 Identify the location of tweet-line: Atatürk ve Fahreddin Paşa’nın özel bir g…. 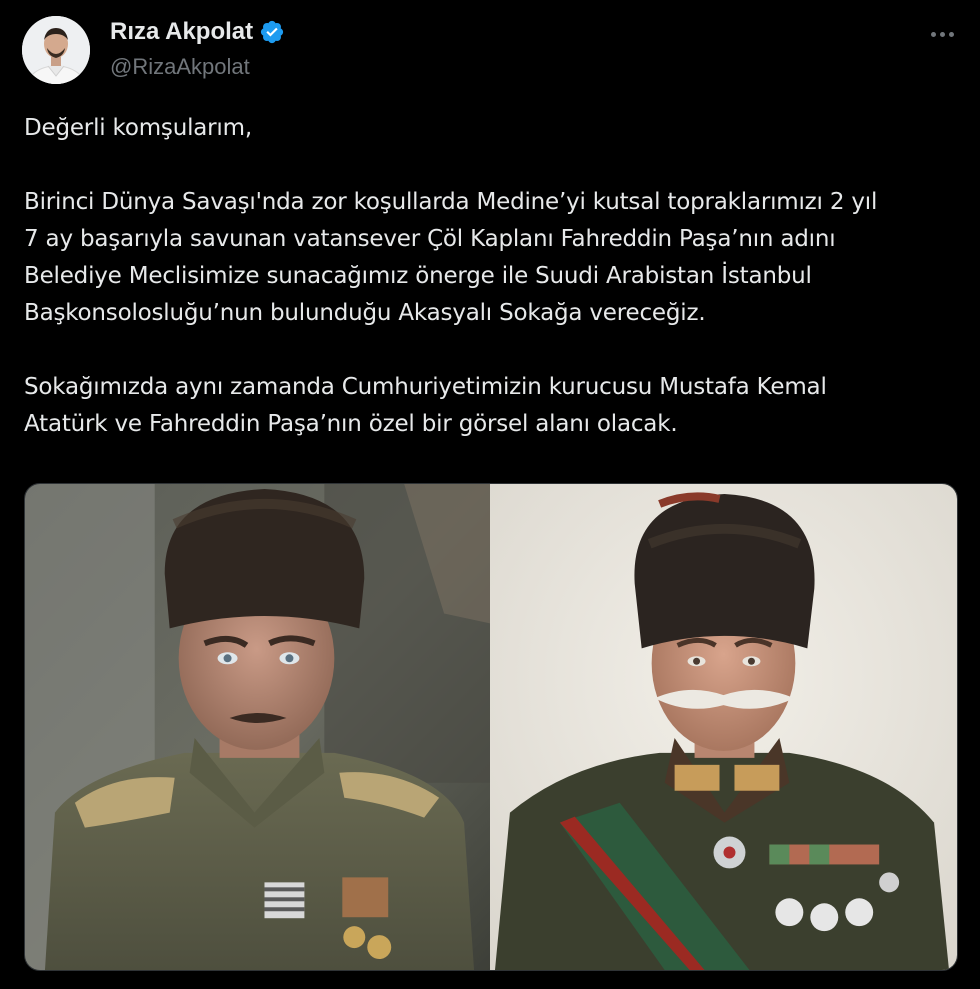
(351, 424).